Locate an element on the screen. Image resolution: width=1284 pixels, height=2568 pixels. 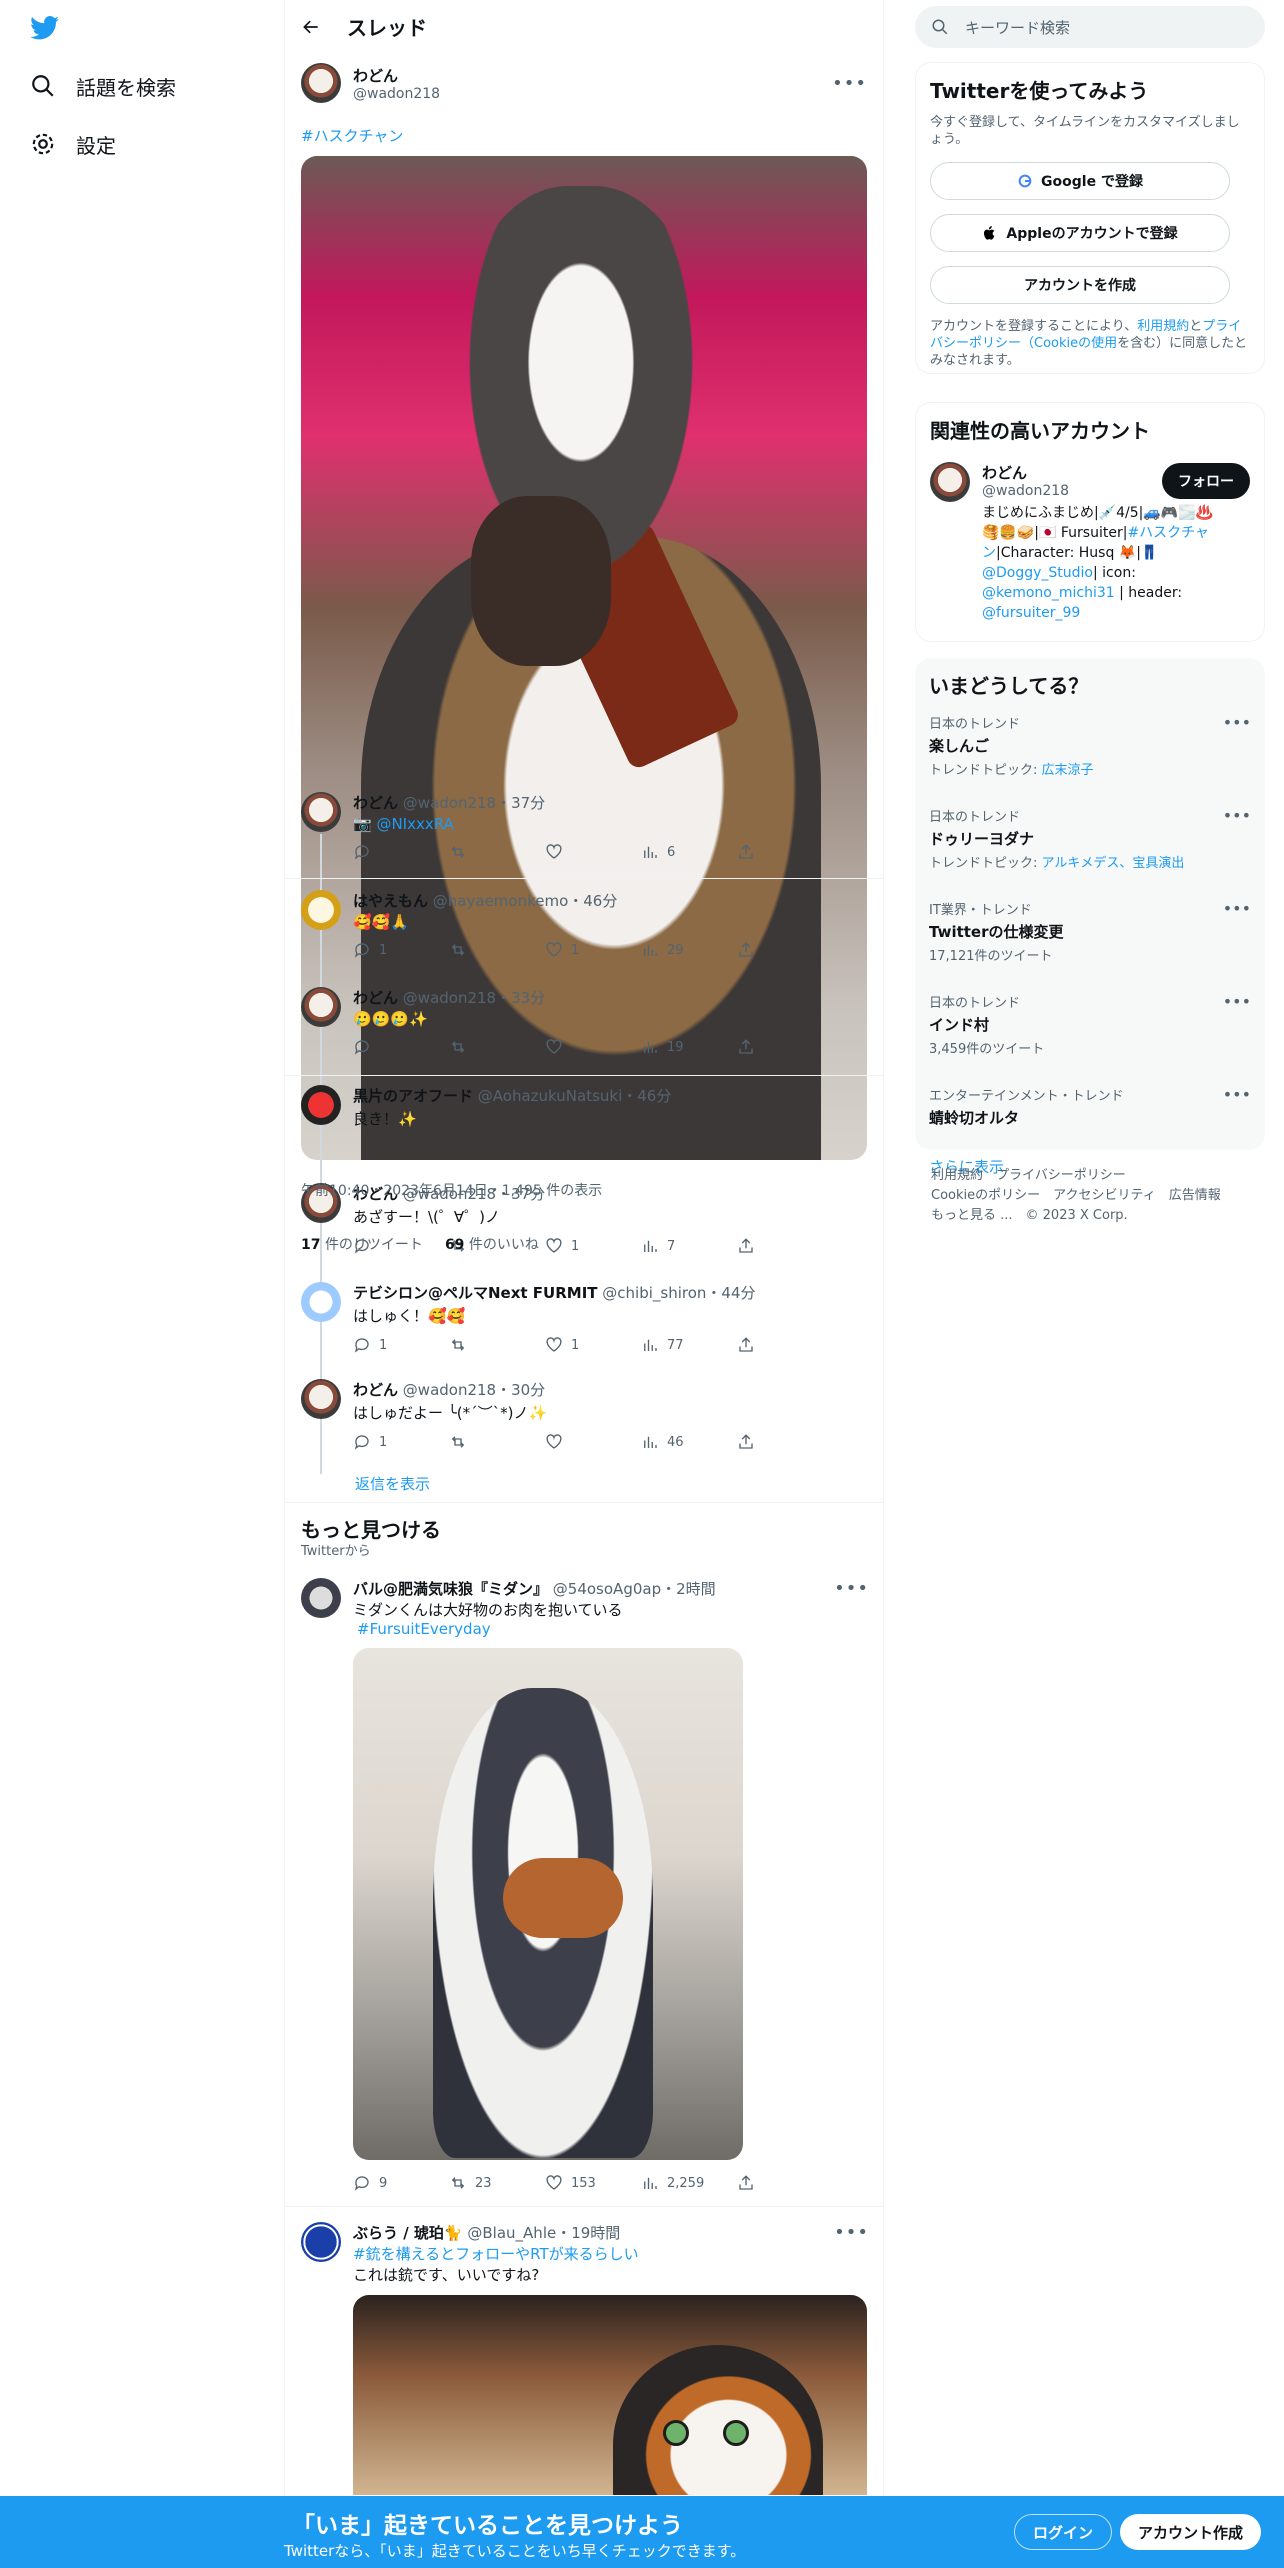
login-button: ログイン is located at coordinates (1063, 2532).